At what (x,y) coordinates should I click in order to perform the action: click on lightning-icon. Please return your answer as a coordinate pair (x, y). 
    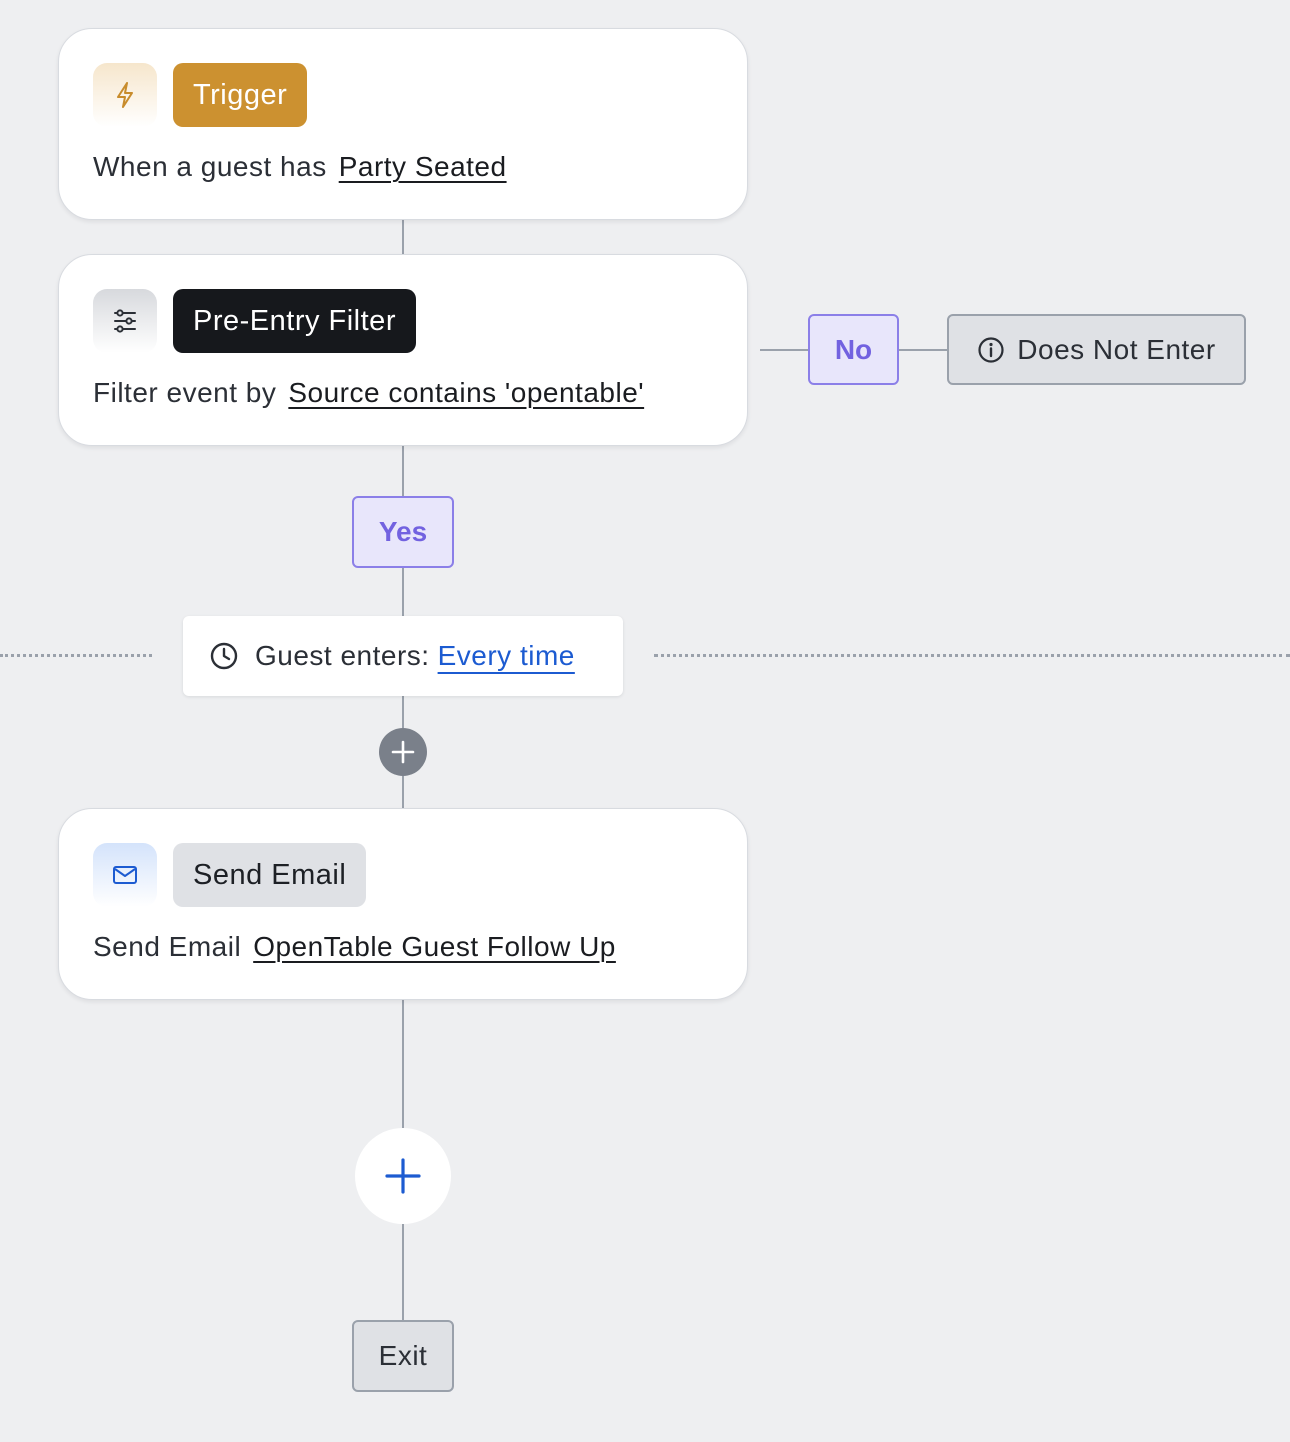
    Looking at the image, I should click on (125, 95).